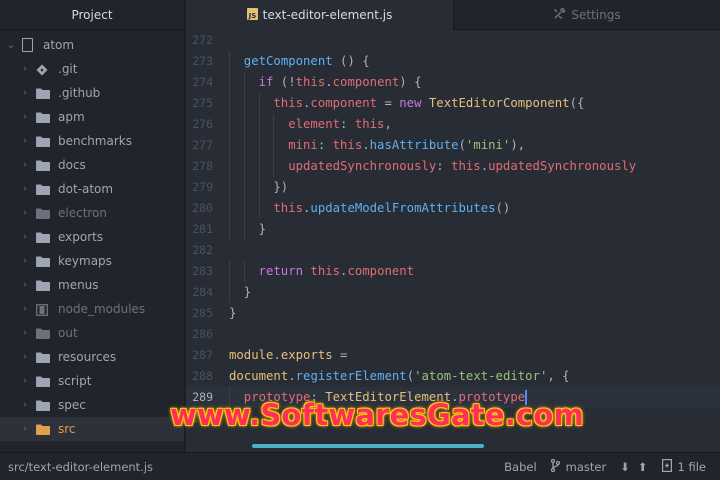 The width and height of the screenshot is (720, 480). What do you see at coordinates (520, 467) in the screenshot?
I see `status-grammar: Babel` at bounding box center [520, 467].